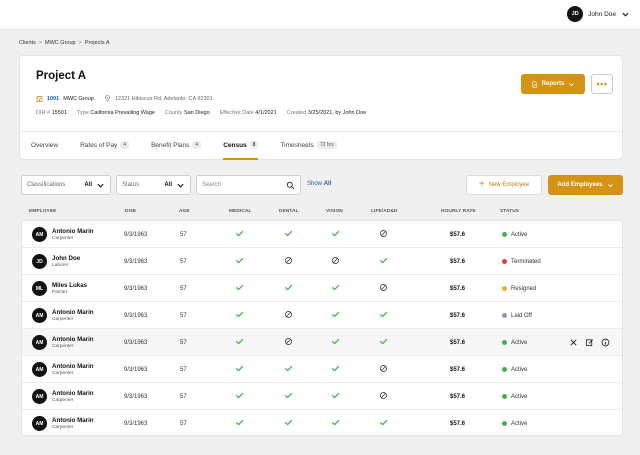 This screenshot has width=640, height=455. I want to click on employee-role: Laborer, so click(60, 265).